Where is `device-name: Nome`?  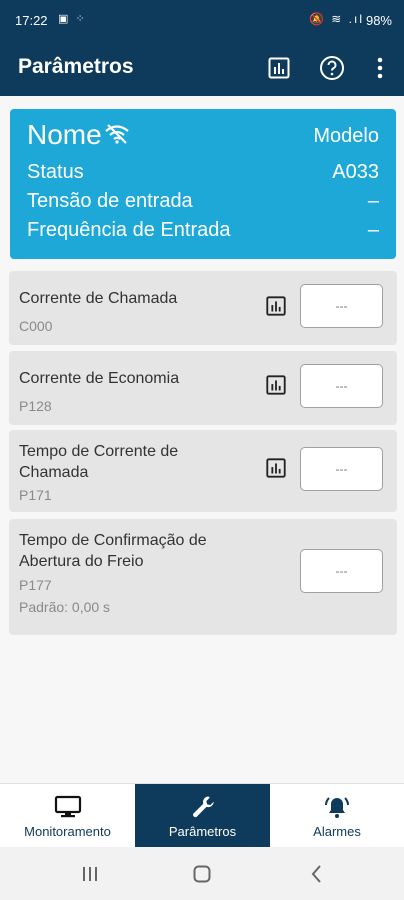
device-name: Nome is located at coordinates (64, 134).